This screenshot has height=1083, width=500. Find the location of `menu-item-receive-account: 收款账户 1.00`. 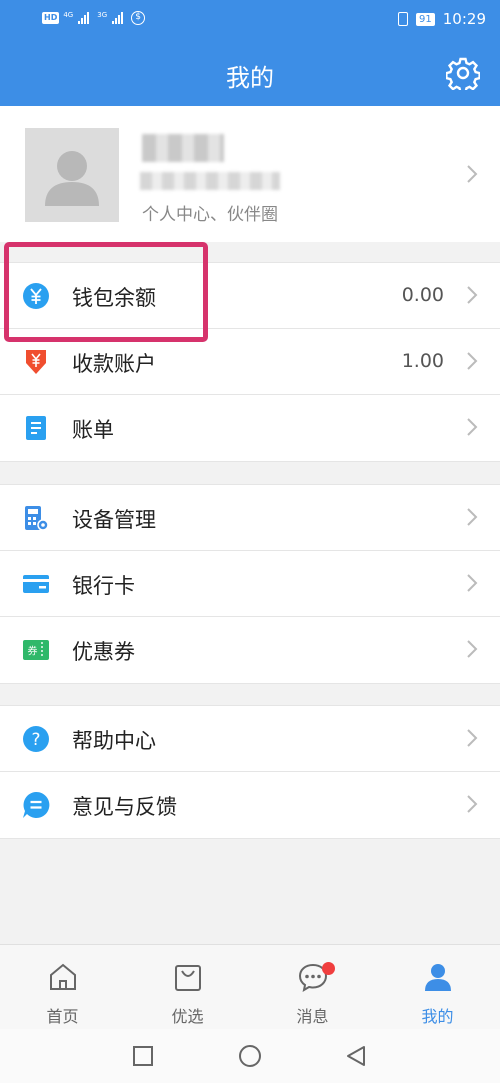

menu-item-receive-account: 收款账户 1.00 is located at coordinates (250, 362).